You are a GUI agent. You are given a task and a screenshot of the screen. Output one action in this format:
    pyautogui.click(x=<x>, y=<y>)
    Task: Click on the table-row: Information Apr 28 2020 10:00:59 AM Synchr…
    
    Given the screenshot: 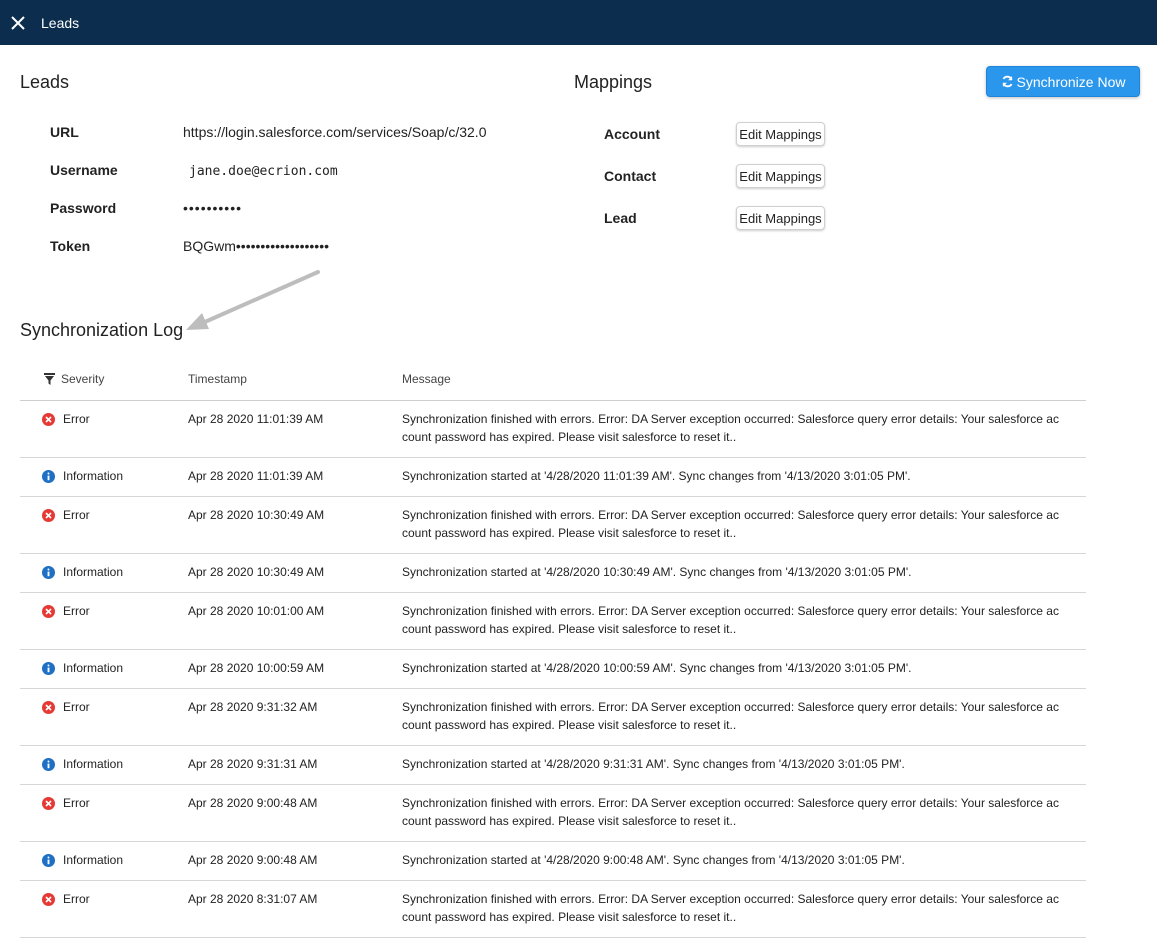 What is the action you would take?
    pyautogui.click(x=553, y=669)
    